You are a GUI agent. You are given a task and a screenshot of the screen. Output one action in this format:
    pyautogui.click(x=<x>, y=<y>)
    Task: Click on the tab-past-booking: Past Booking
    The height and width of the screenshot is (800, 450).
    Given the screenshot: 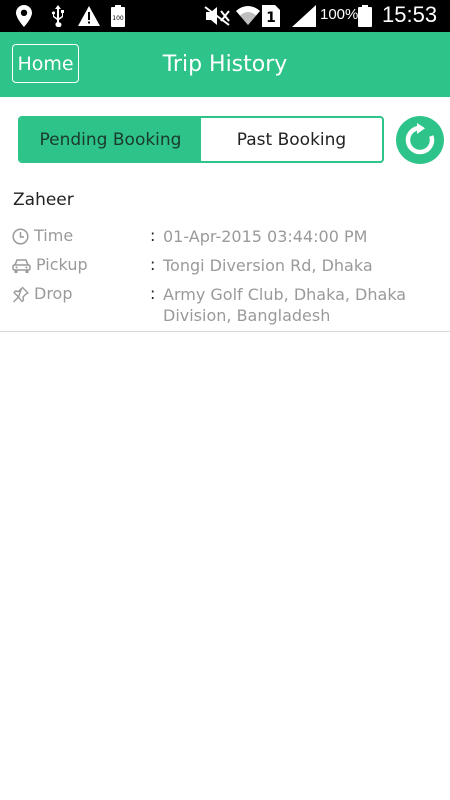 What is the action you would take?
    pyautogui.click(x=291, y=139)
    